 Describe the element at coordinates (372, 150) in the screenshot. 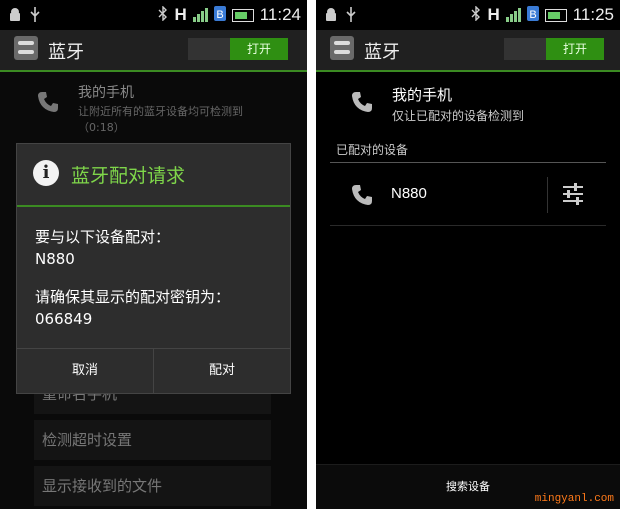

I see `section-header-paired: 已配对的设备` at that location.